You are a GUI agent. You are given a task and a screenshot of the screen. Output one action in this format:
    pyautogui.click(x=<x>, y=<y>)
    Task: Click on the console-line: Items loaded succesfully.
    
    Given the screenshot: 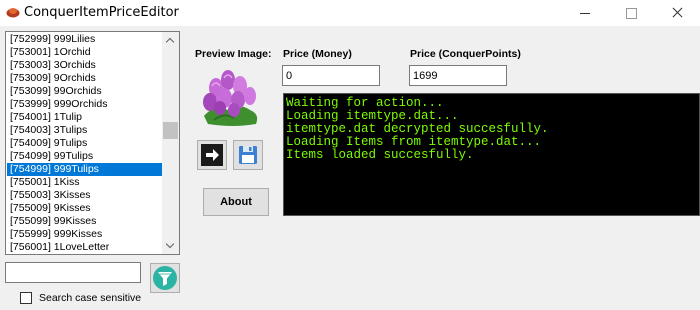 What is the action you would take?
    pyautogui.click(x=380, y=155)
    